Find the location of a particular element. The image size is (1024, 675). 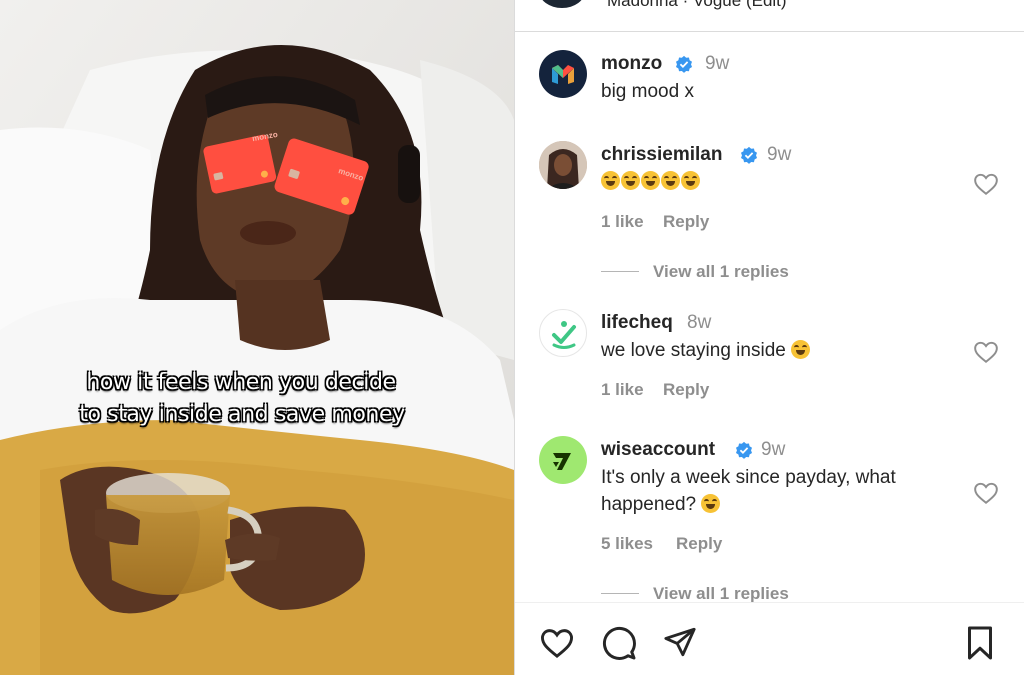

comment-emoji-text is located at coordinates (651, 181).